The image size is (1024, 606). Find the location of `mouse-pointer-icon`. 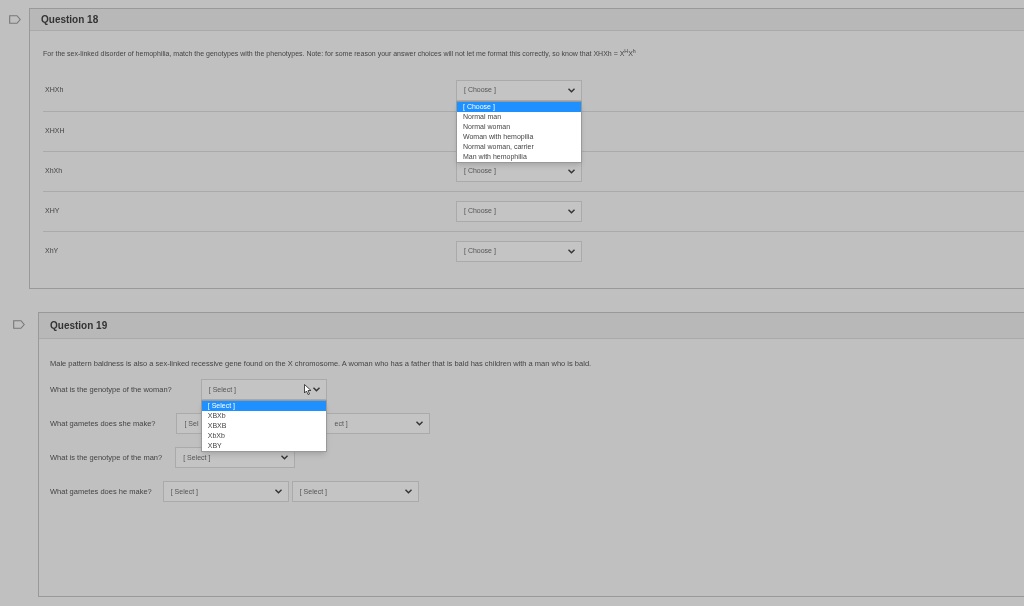

mouse-pointer-icon is located at coordinates (307, 390).